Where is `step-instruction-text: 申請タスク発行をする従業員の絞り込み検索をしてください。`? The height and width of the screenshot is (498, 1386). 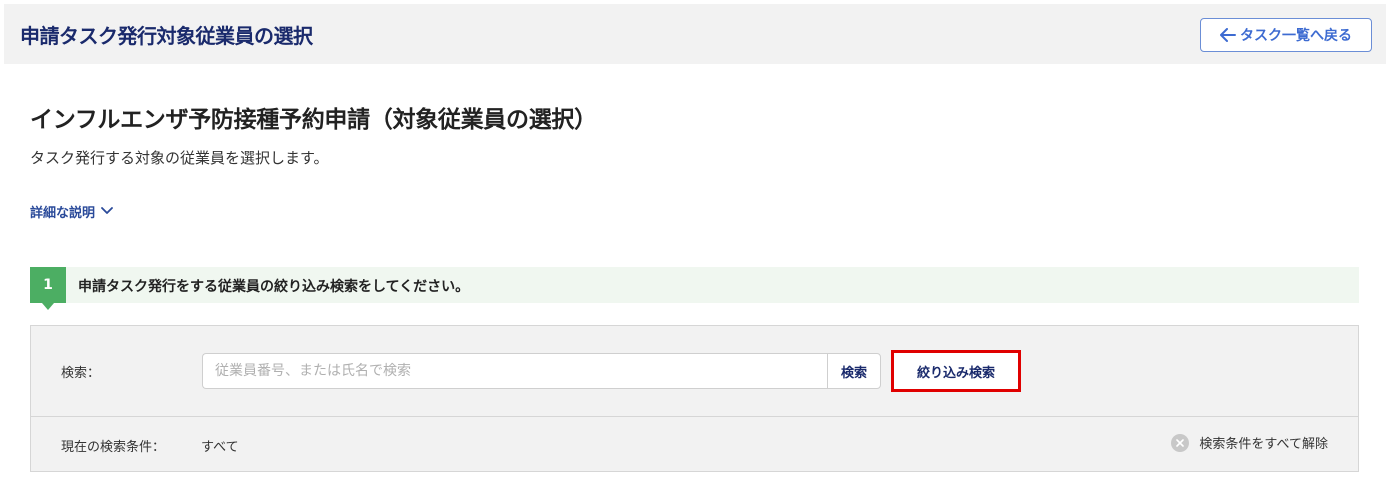
step-instruction-text: 申請タスク発行をする従業員の絞り込み検索をしてください。 is located at coordinates (274, 287).